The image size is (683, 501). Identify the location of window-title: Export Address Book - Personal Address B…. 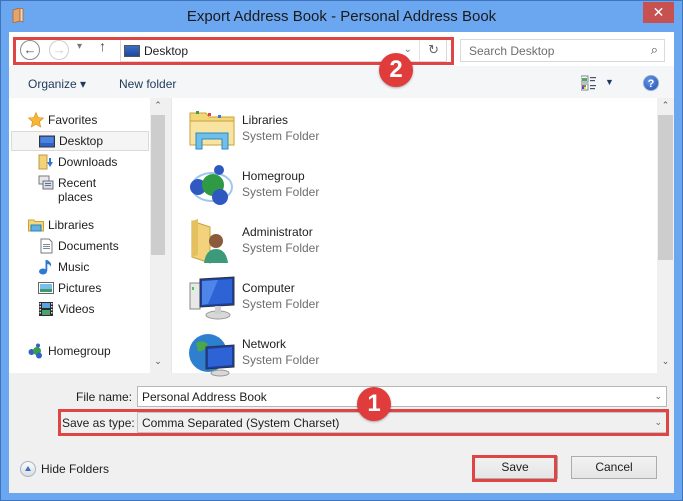
(341, 16).